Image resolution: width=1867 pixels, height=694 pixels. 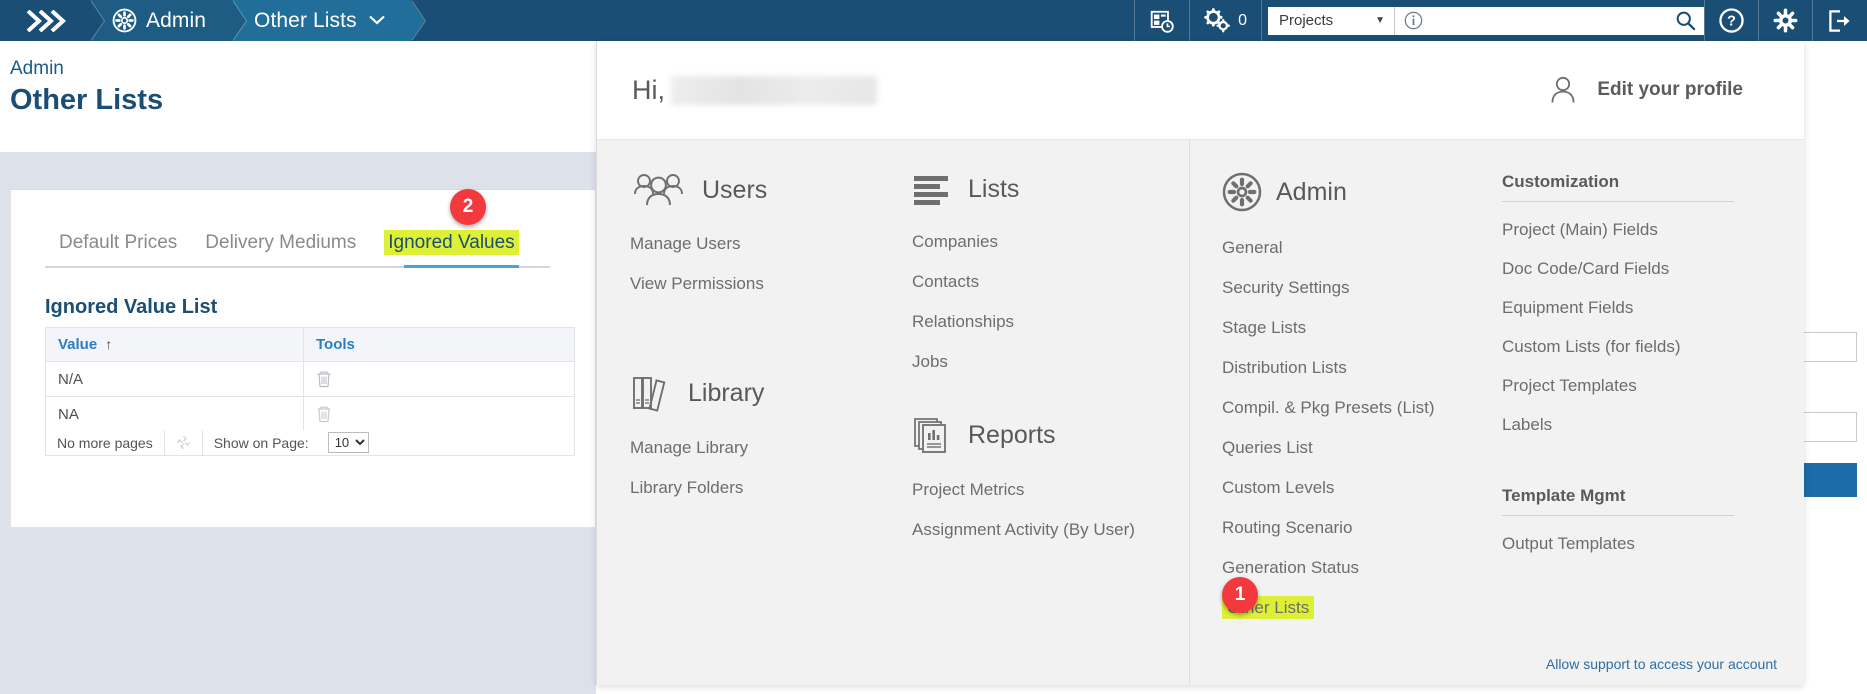 I want to click on user-name-redacted, so click(x=774, y=90).